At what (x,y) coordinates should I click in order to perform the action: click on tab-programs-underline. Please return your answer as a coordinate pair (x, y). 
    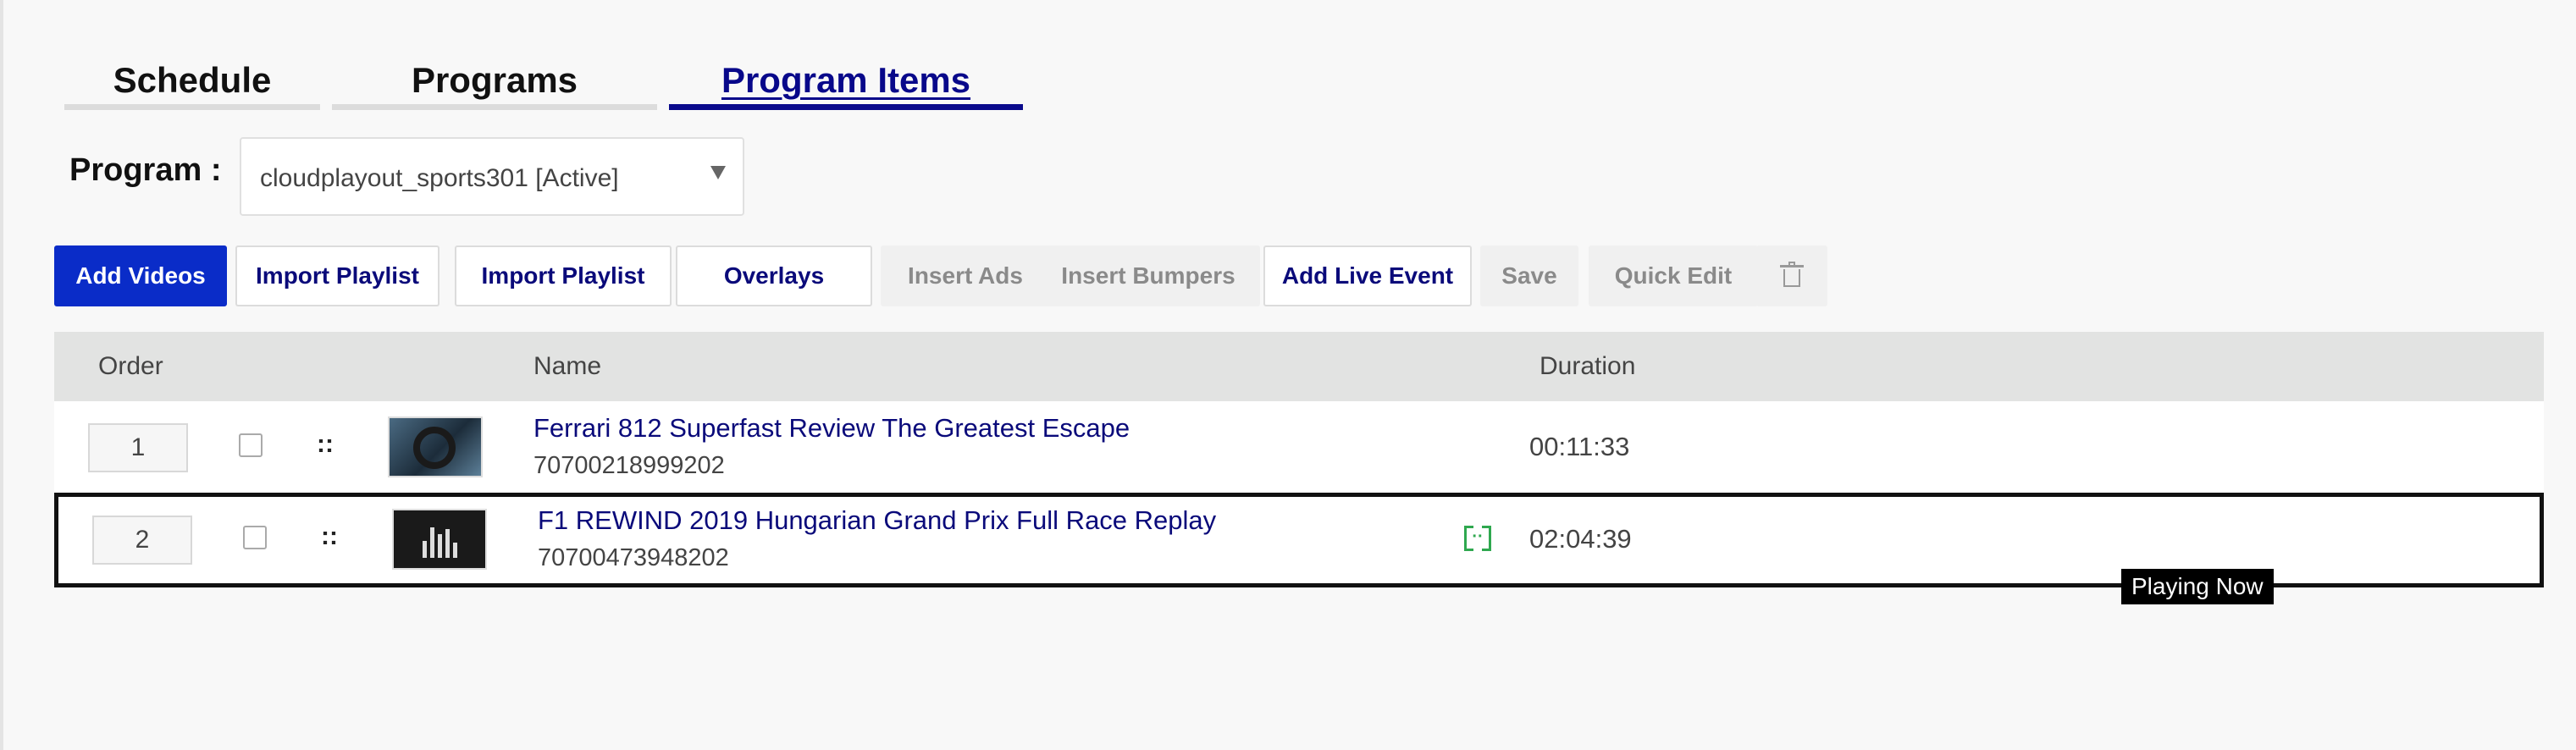
    Looking at the image, I should click on (494, 107).